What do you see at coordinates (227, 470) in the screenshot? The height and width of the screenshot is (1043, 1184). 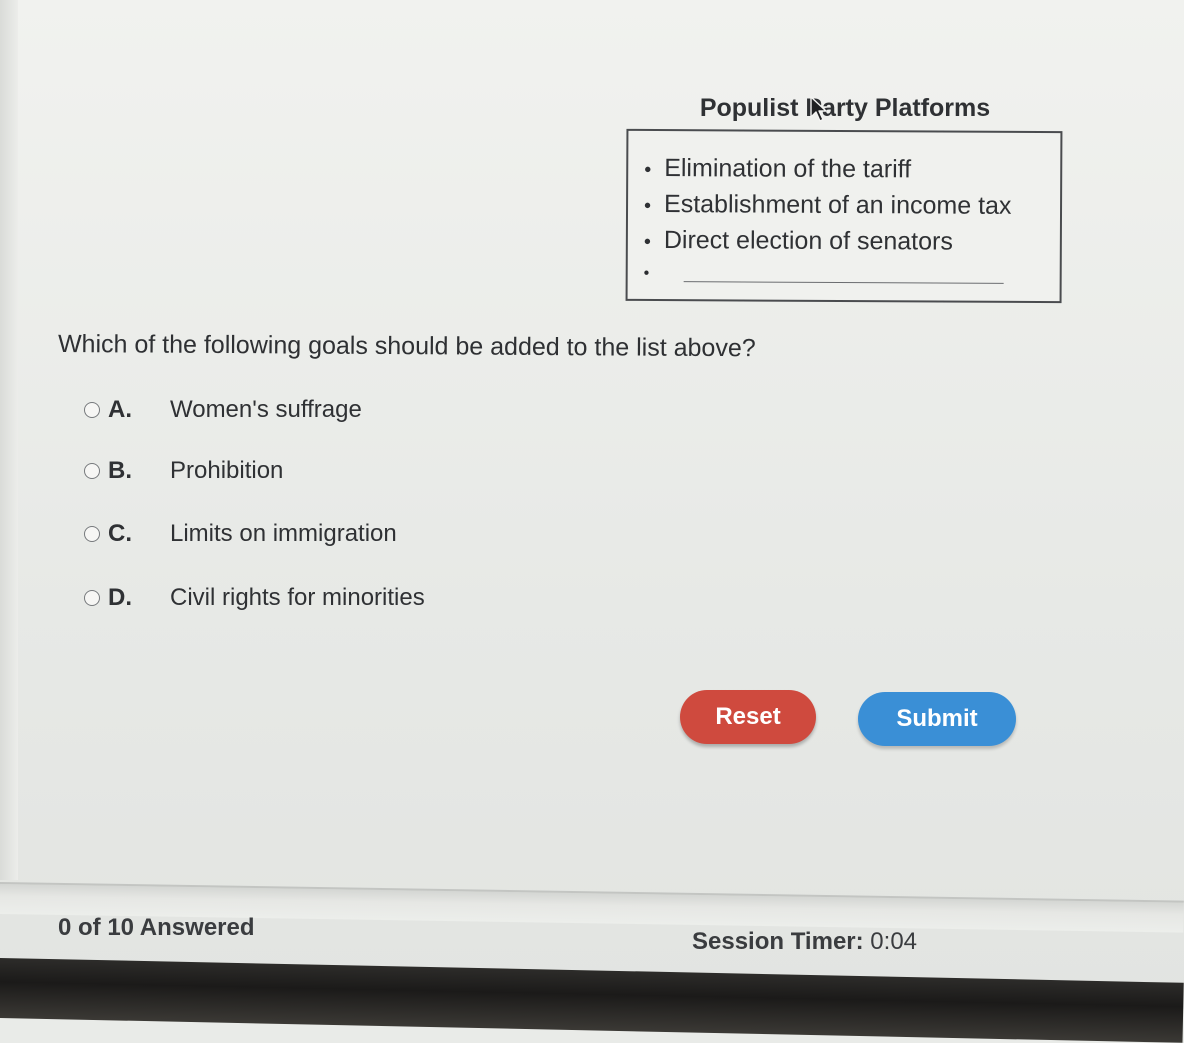 I see `option-text: Prohibition` at bounding box center [227, 470].